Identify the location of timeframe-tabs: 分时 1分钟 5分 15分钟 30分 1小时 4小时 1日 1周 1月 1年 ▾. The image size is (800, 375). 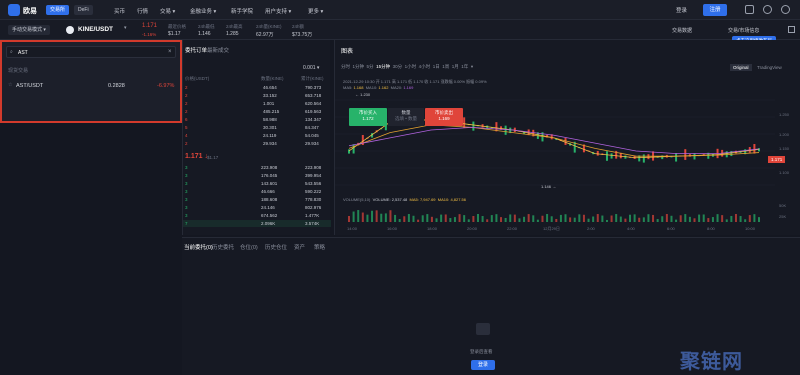
(407, 67).